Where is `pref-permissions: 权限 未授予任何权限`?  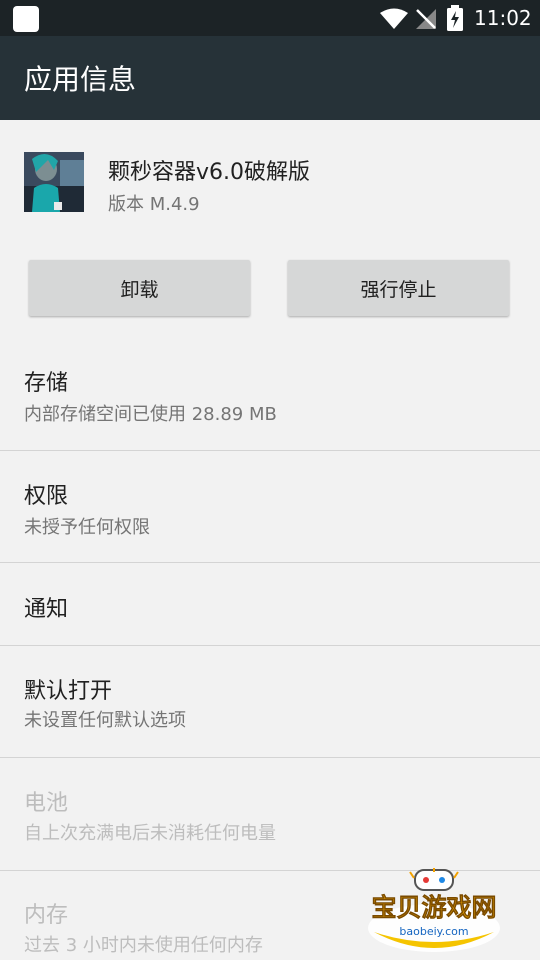
pref-permissions: 权限 未授予任何权限 is located at coordinates (270, 506).